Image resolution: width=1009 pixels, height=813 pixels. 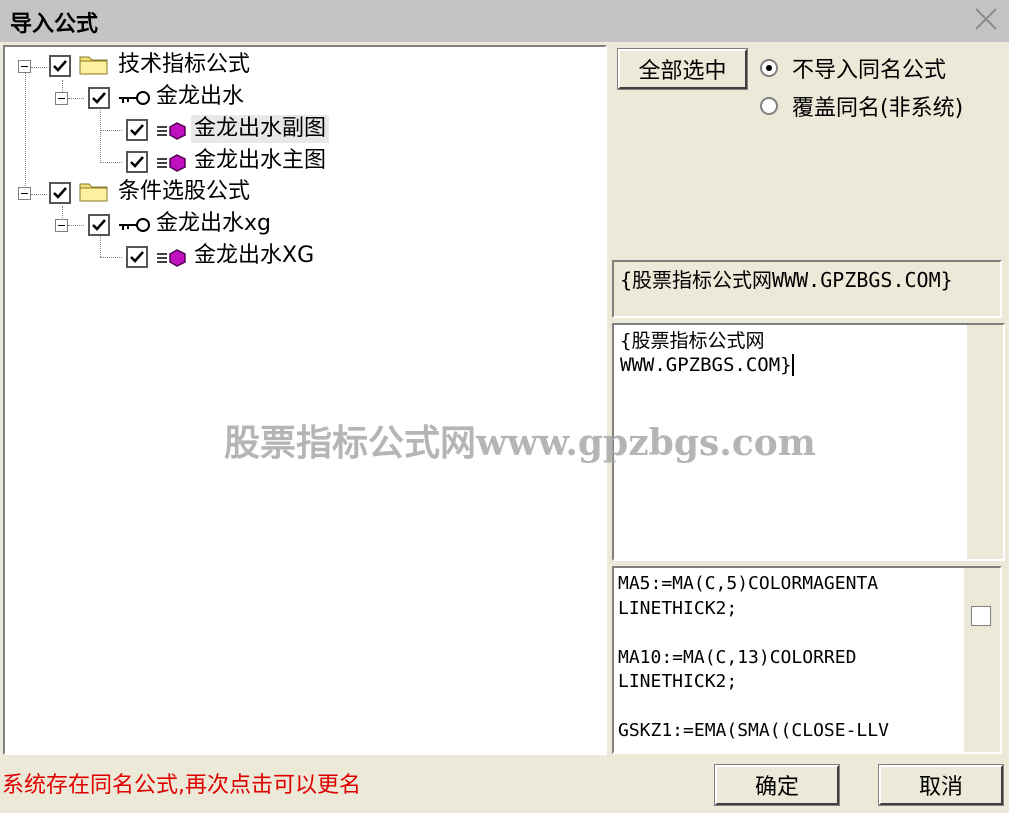 I want to click on tree-group-label: 条件选股公式, so click(x=184, y=192).